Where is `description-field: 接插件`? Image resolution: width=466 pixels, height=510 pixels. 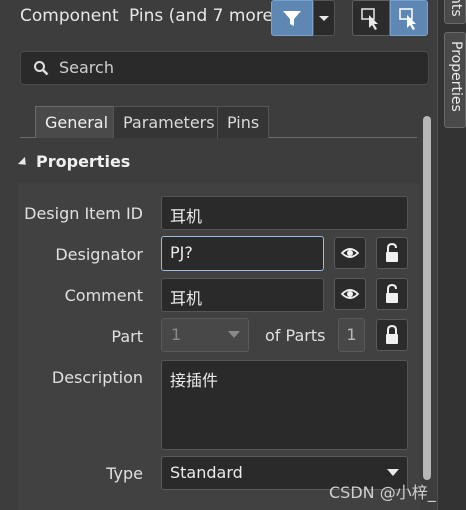 description-field: 接插件 is located at coordinates (284, 405).